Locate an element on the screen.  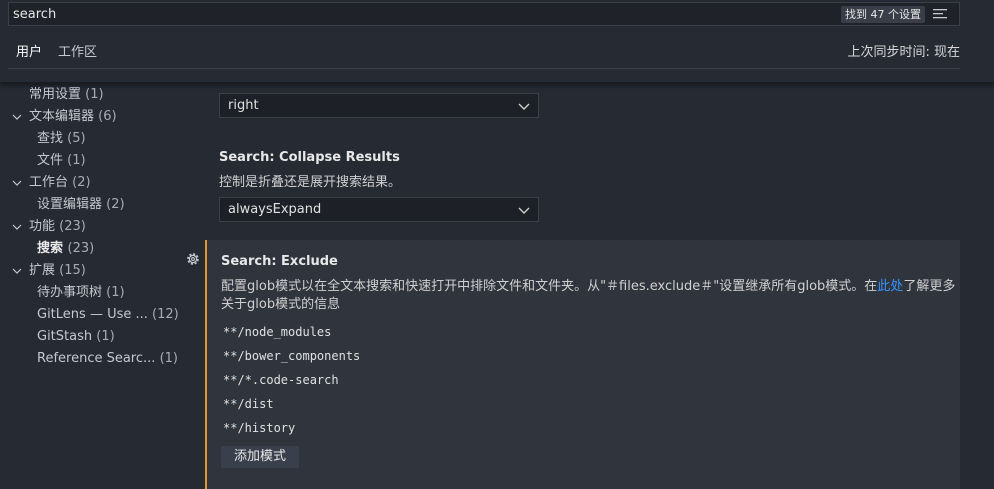
collapse-results-select: alwaysExpand is located at coordinates (379, 209).